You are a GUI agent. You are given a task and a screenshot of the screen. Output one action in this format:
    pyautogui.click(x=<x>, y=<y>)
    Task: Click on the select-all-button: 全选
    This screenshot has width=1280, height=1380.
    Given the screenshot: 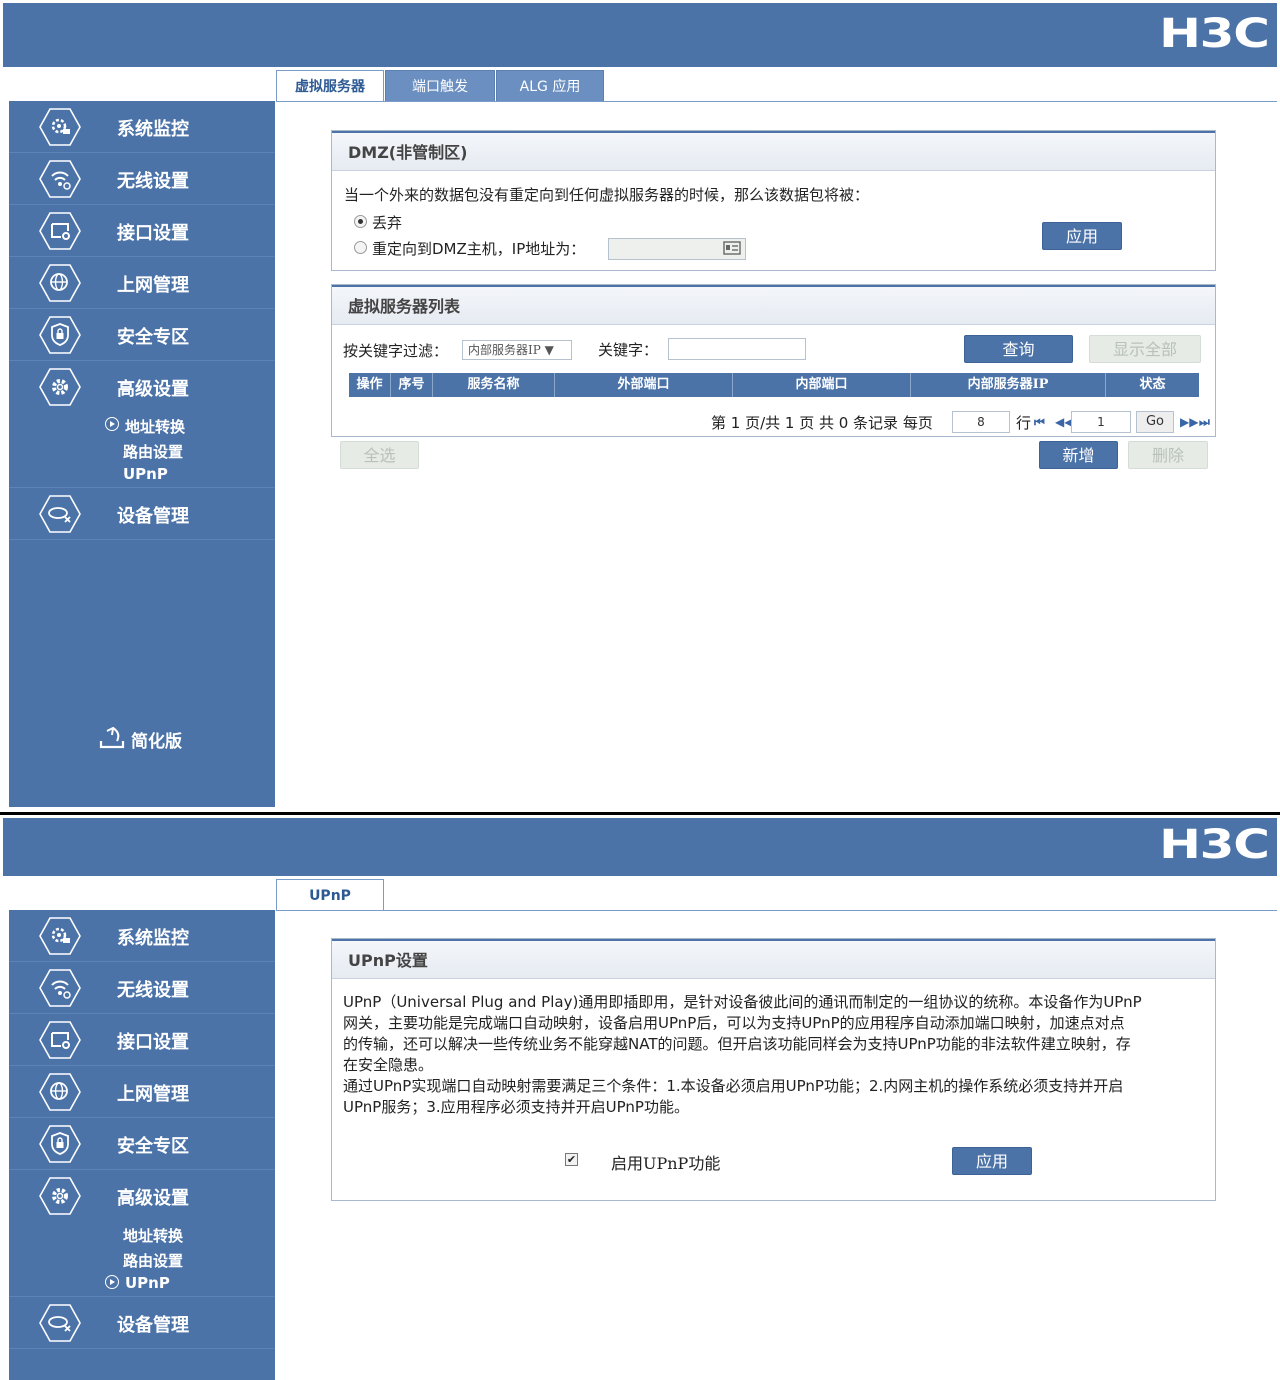 What is the action you would take?
    pyautogui.click(x=379, y=455)
    